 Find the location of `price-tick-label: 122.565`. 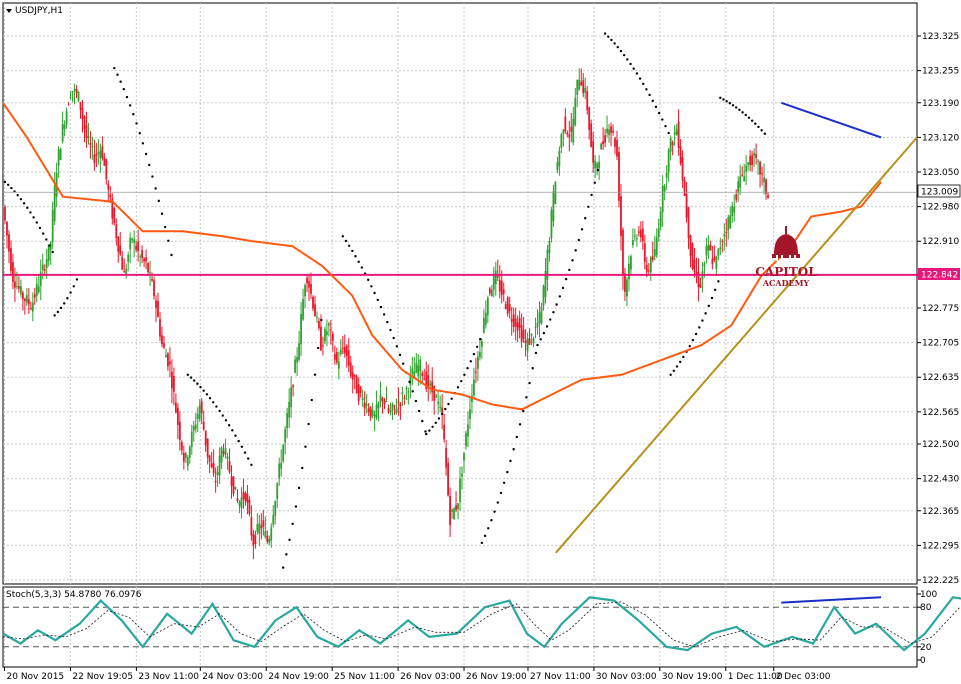

price-tick-label: 122.565 is located at coordinates (940, 413).